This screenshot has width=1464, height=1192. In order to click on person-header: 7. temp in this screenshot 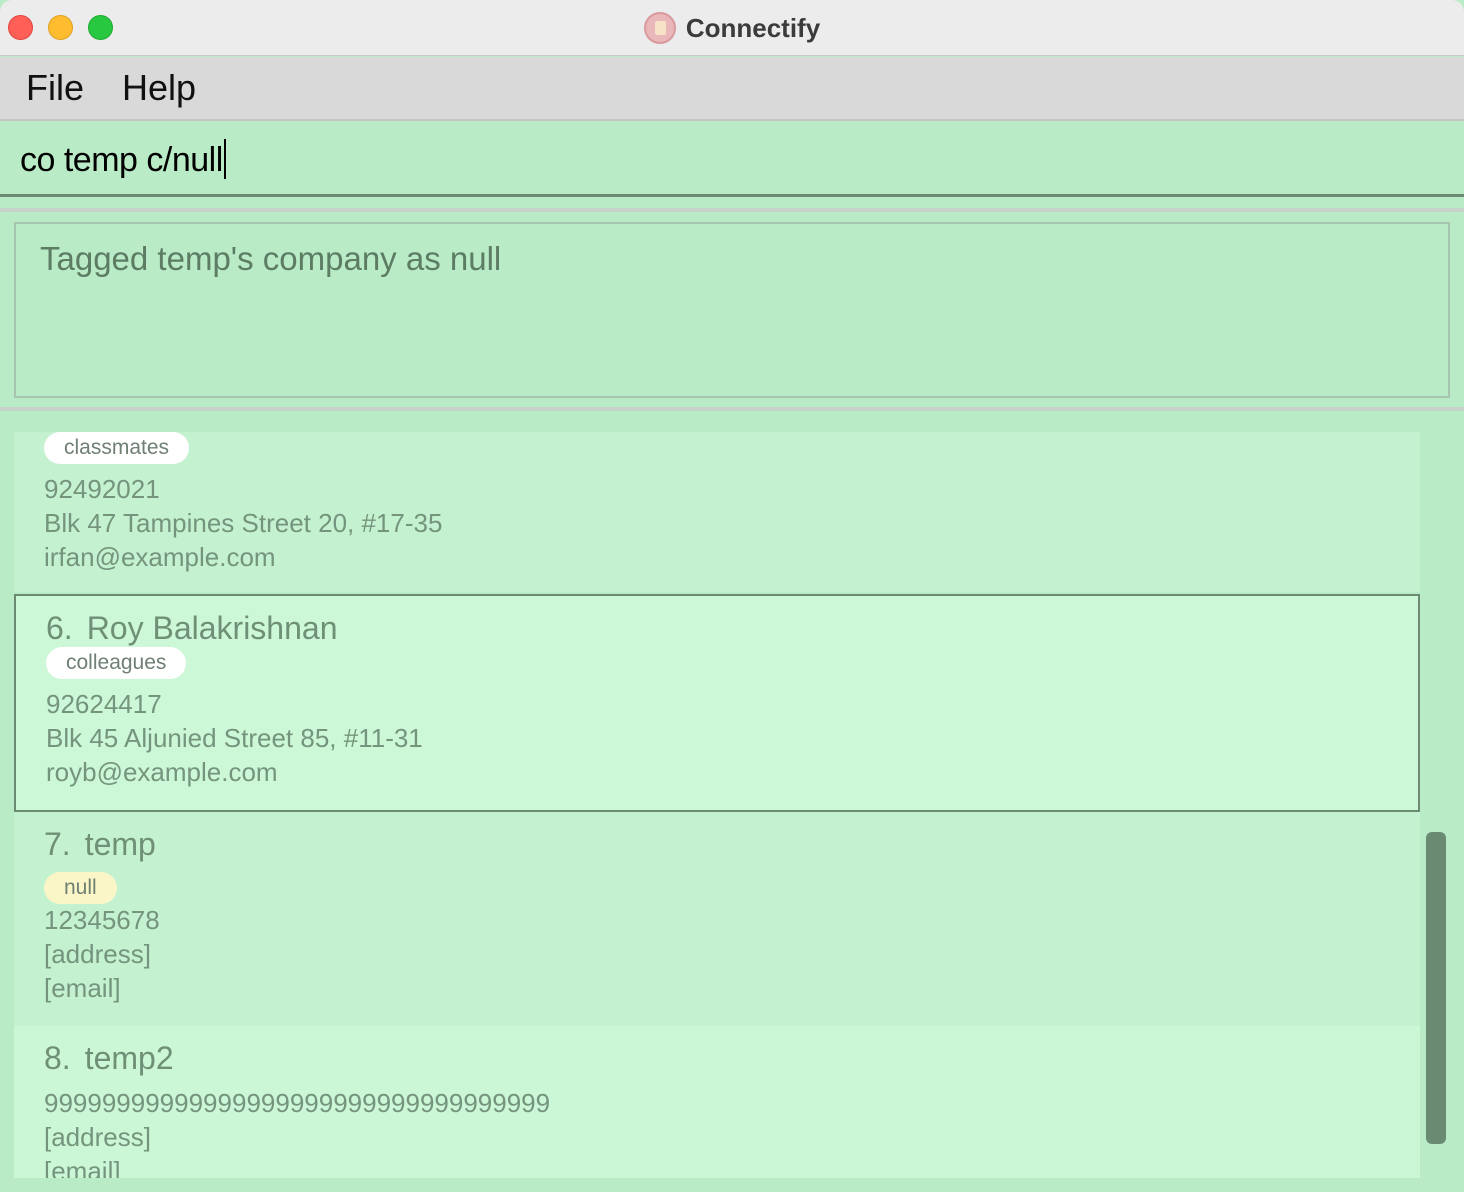, I will do `click(100, 844)`.